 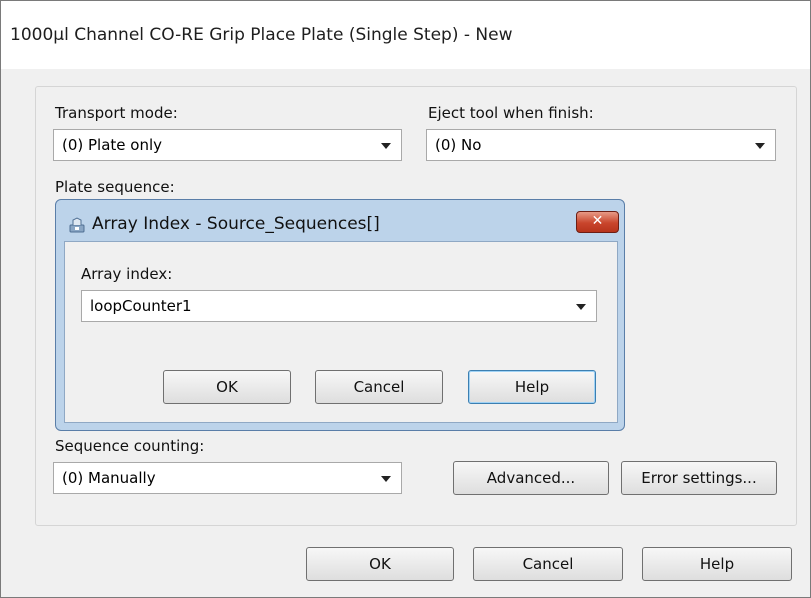 I want to click on close-icon: ✕, so click(x=597, y=221).